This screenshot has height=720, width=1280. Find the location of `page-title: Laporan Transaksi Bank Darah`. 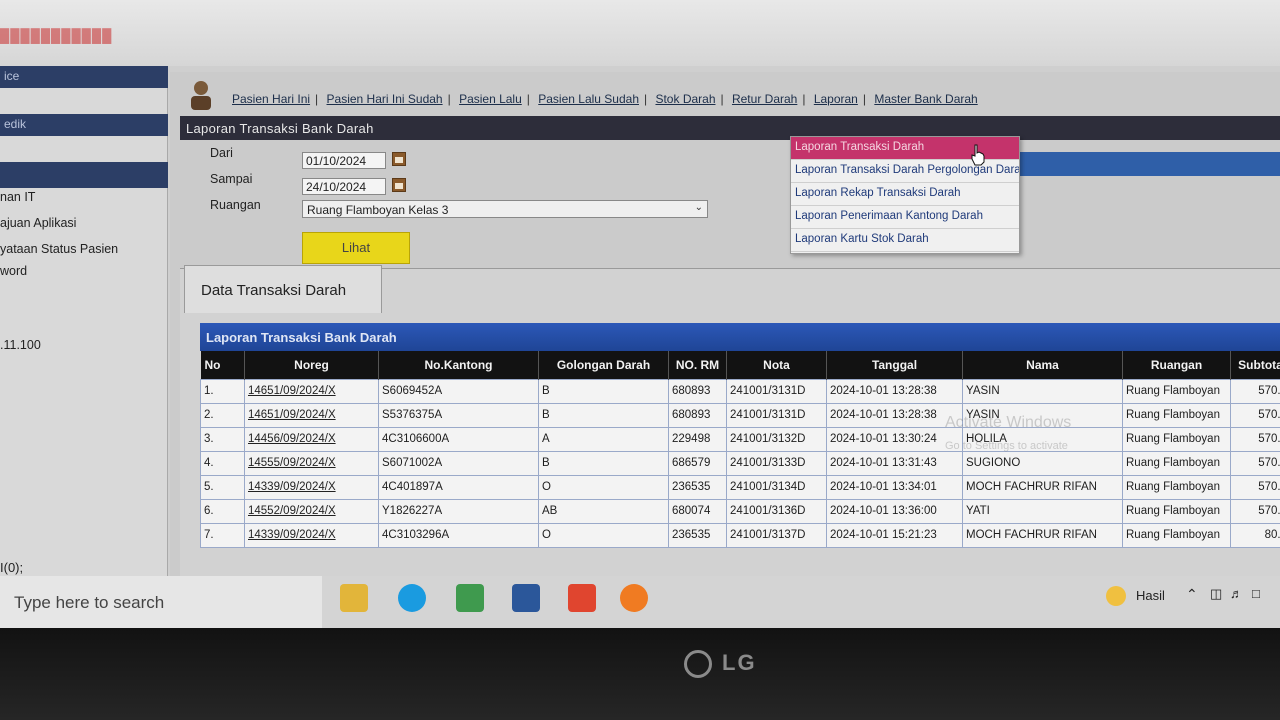

page-title: Laporan Transaksi Bank Darah is located at coordinates (730, 128).